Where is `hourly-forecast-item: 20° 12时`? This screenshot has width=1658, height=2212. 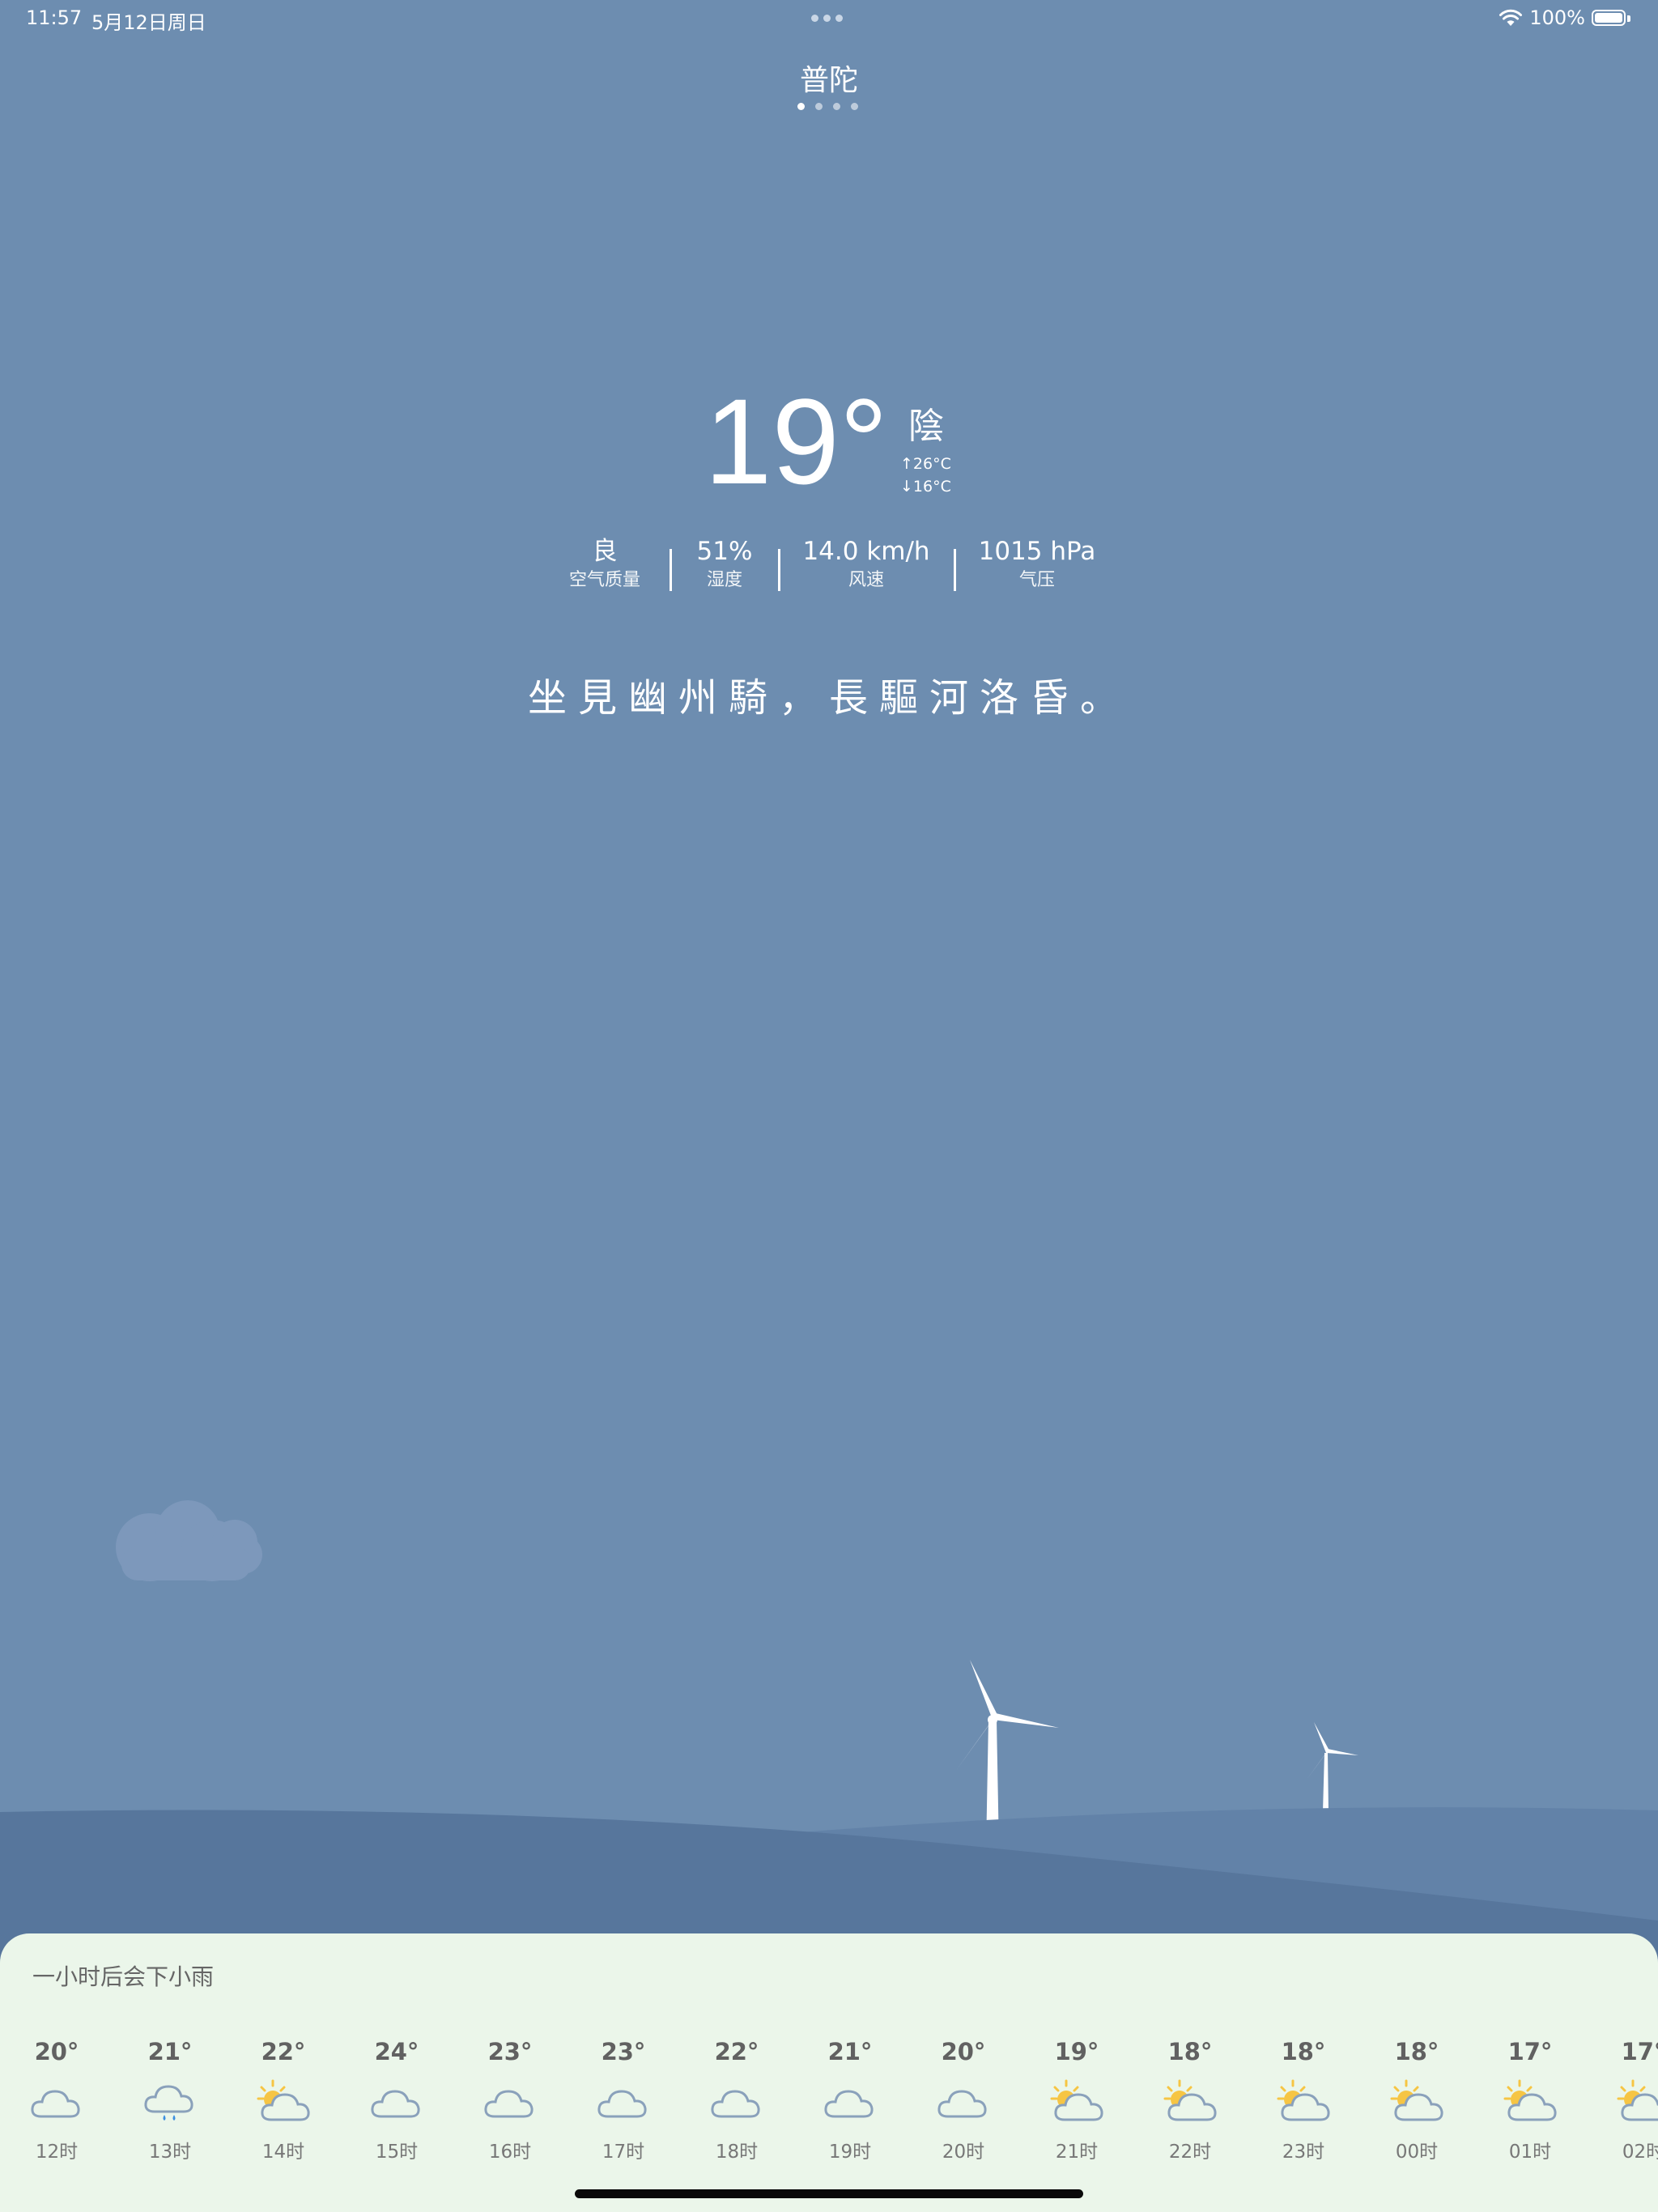
hourly-forecast-item: 20° 12时 is located at coordinates (56, 2099).